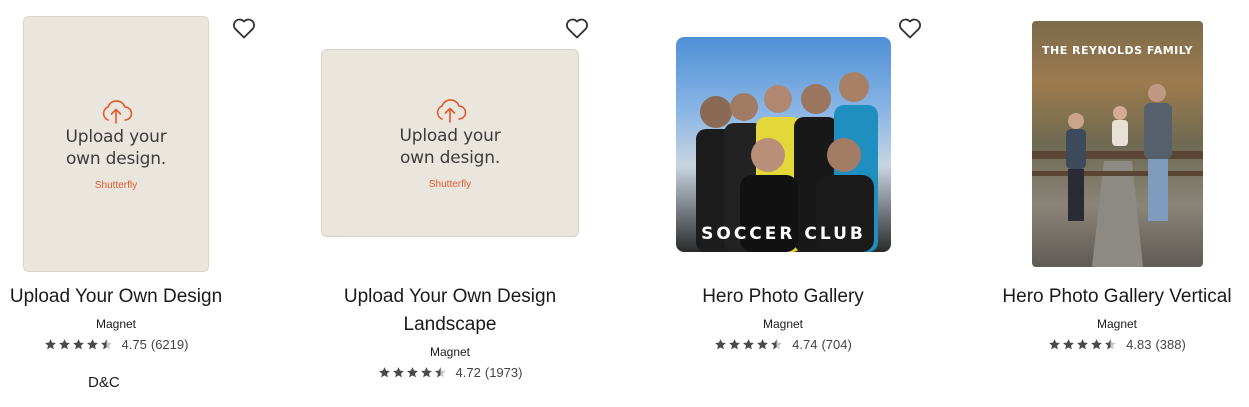  What do you see at coordinates (134, 344) in the screenshot?
I see `rating-value: 4.75` at bounding box center [134, 344].